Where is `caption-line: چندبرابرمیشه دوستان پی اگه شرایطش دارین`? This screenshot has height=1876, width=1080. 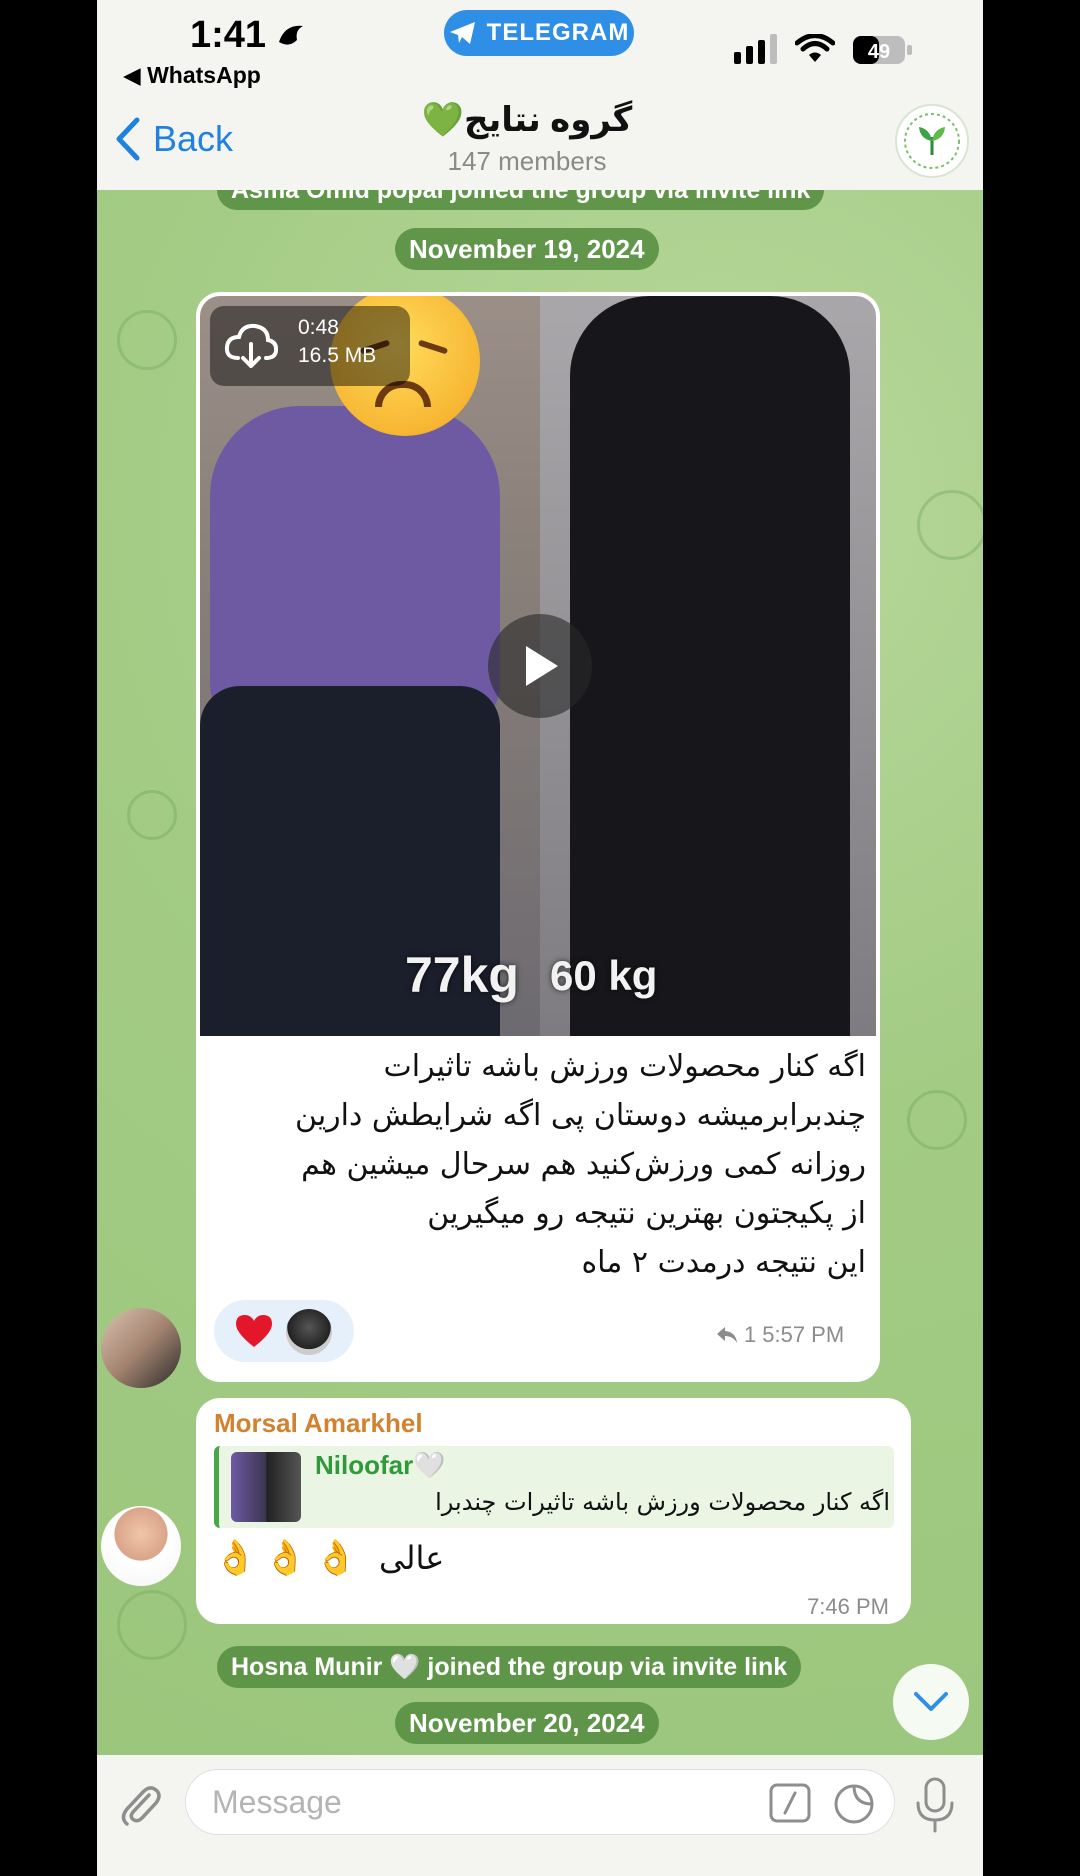
caption-line: چندبرابرمیشه دوستان پی اگه شرایطش دارین is located at coordinates (580, 1115).